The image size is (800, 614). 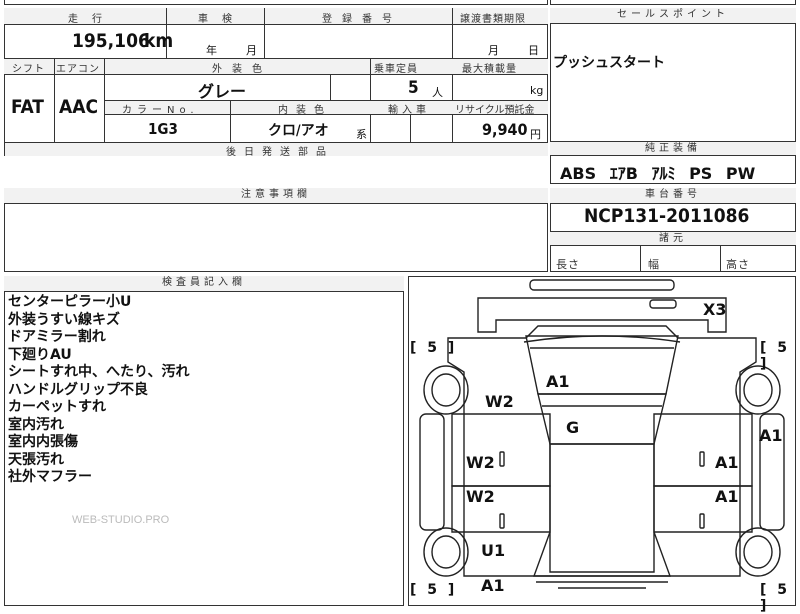 I want to click on top-strip-right, so click(x=673, y=2).